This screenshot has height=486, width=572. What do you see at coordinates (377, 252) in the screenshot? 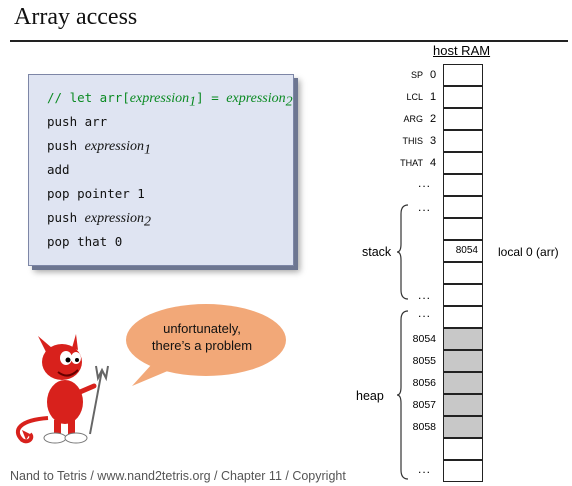
I see `stack-label: stack` at bounding box center [377, 252].